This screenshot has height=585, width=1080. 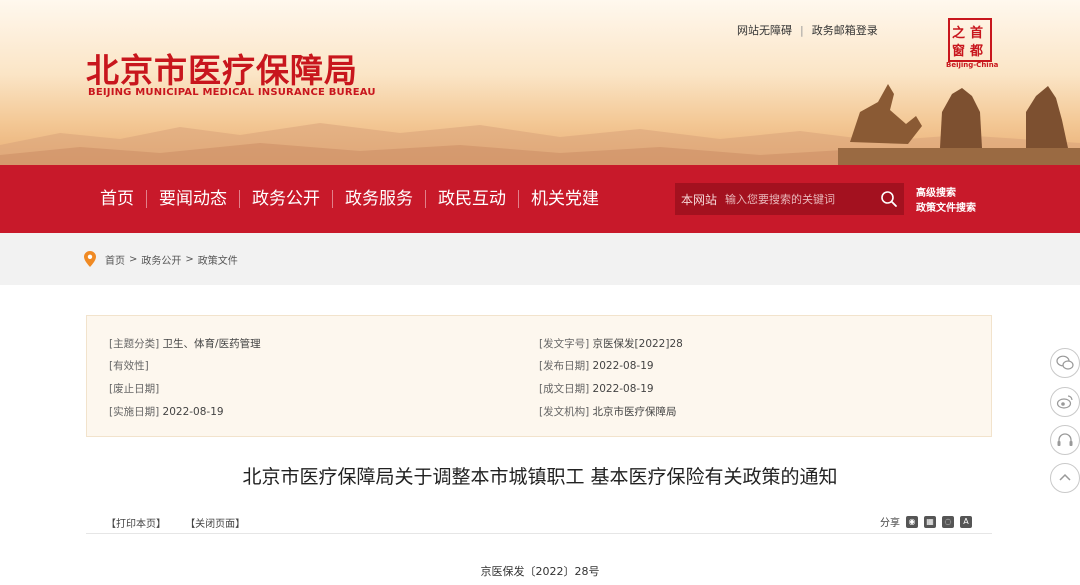 I want to click on svg-text: 之, so click(x=958, y=33).